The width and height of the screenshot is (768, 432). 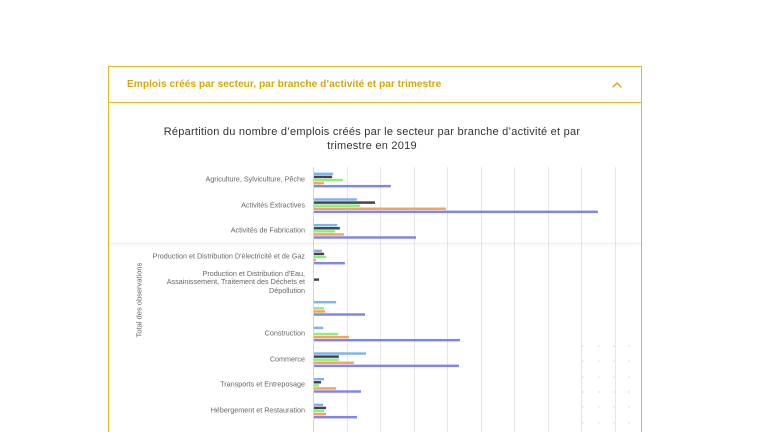 What do you see at coordinates (262, 385) in the screenshot?
I see `category-label: Transports et Entreposage` at bounding box center [262, 385].